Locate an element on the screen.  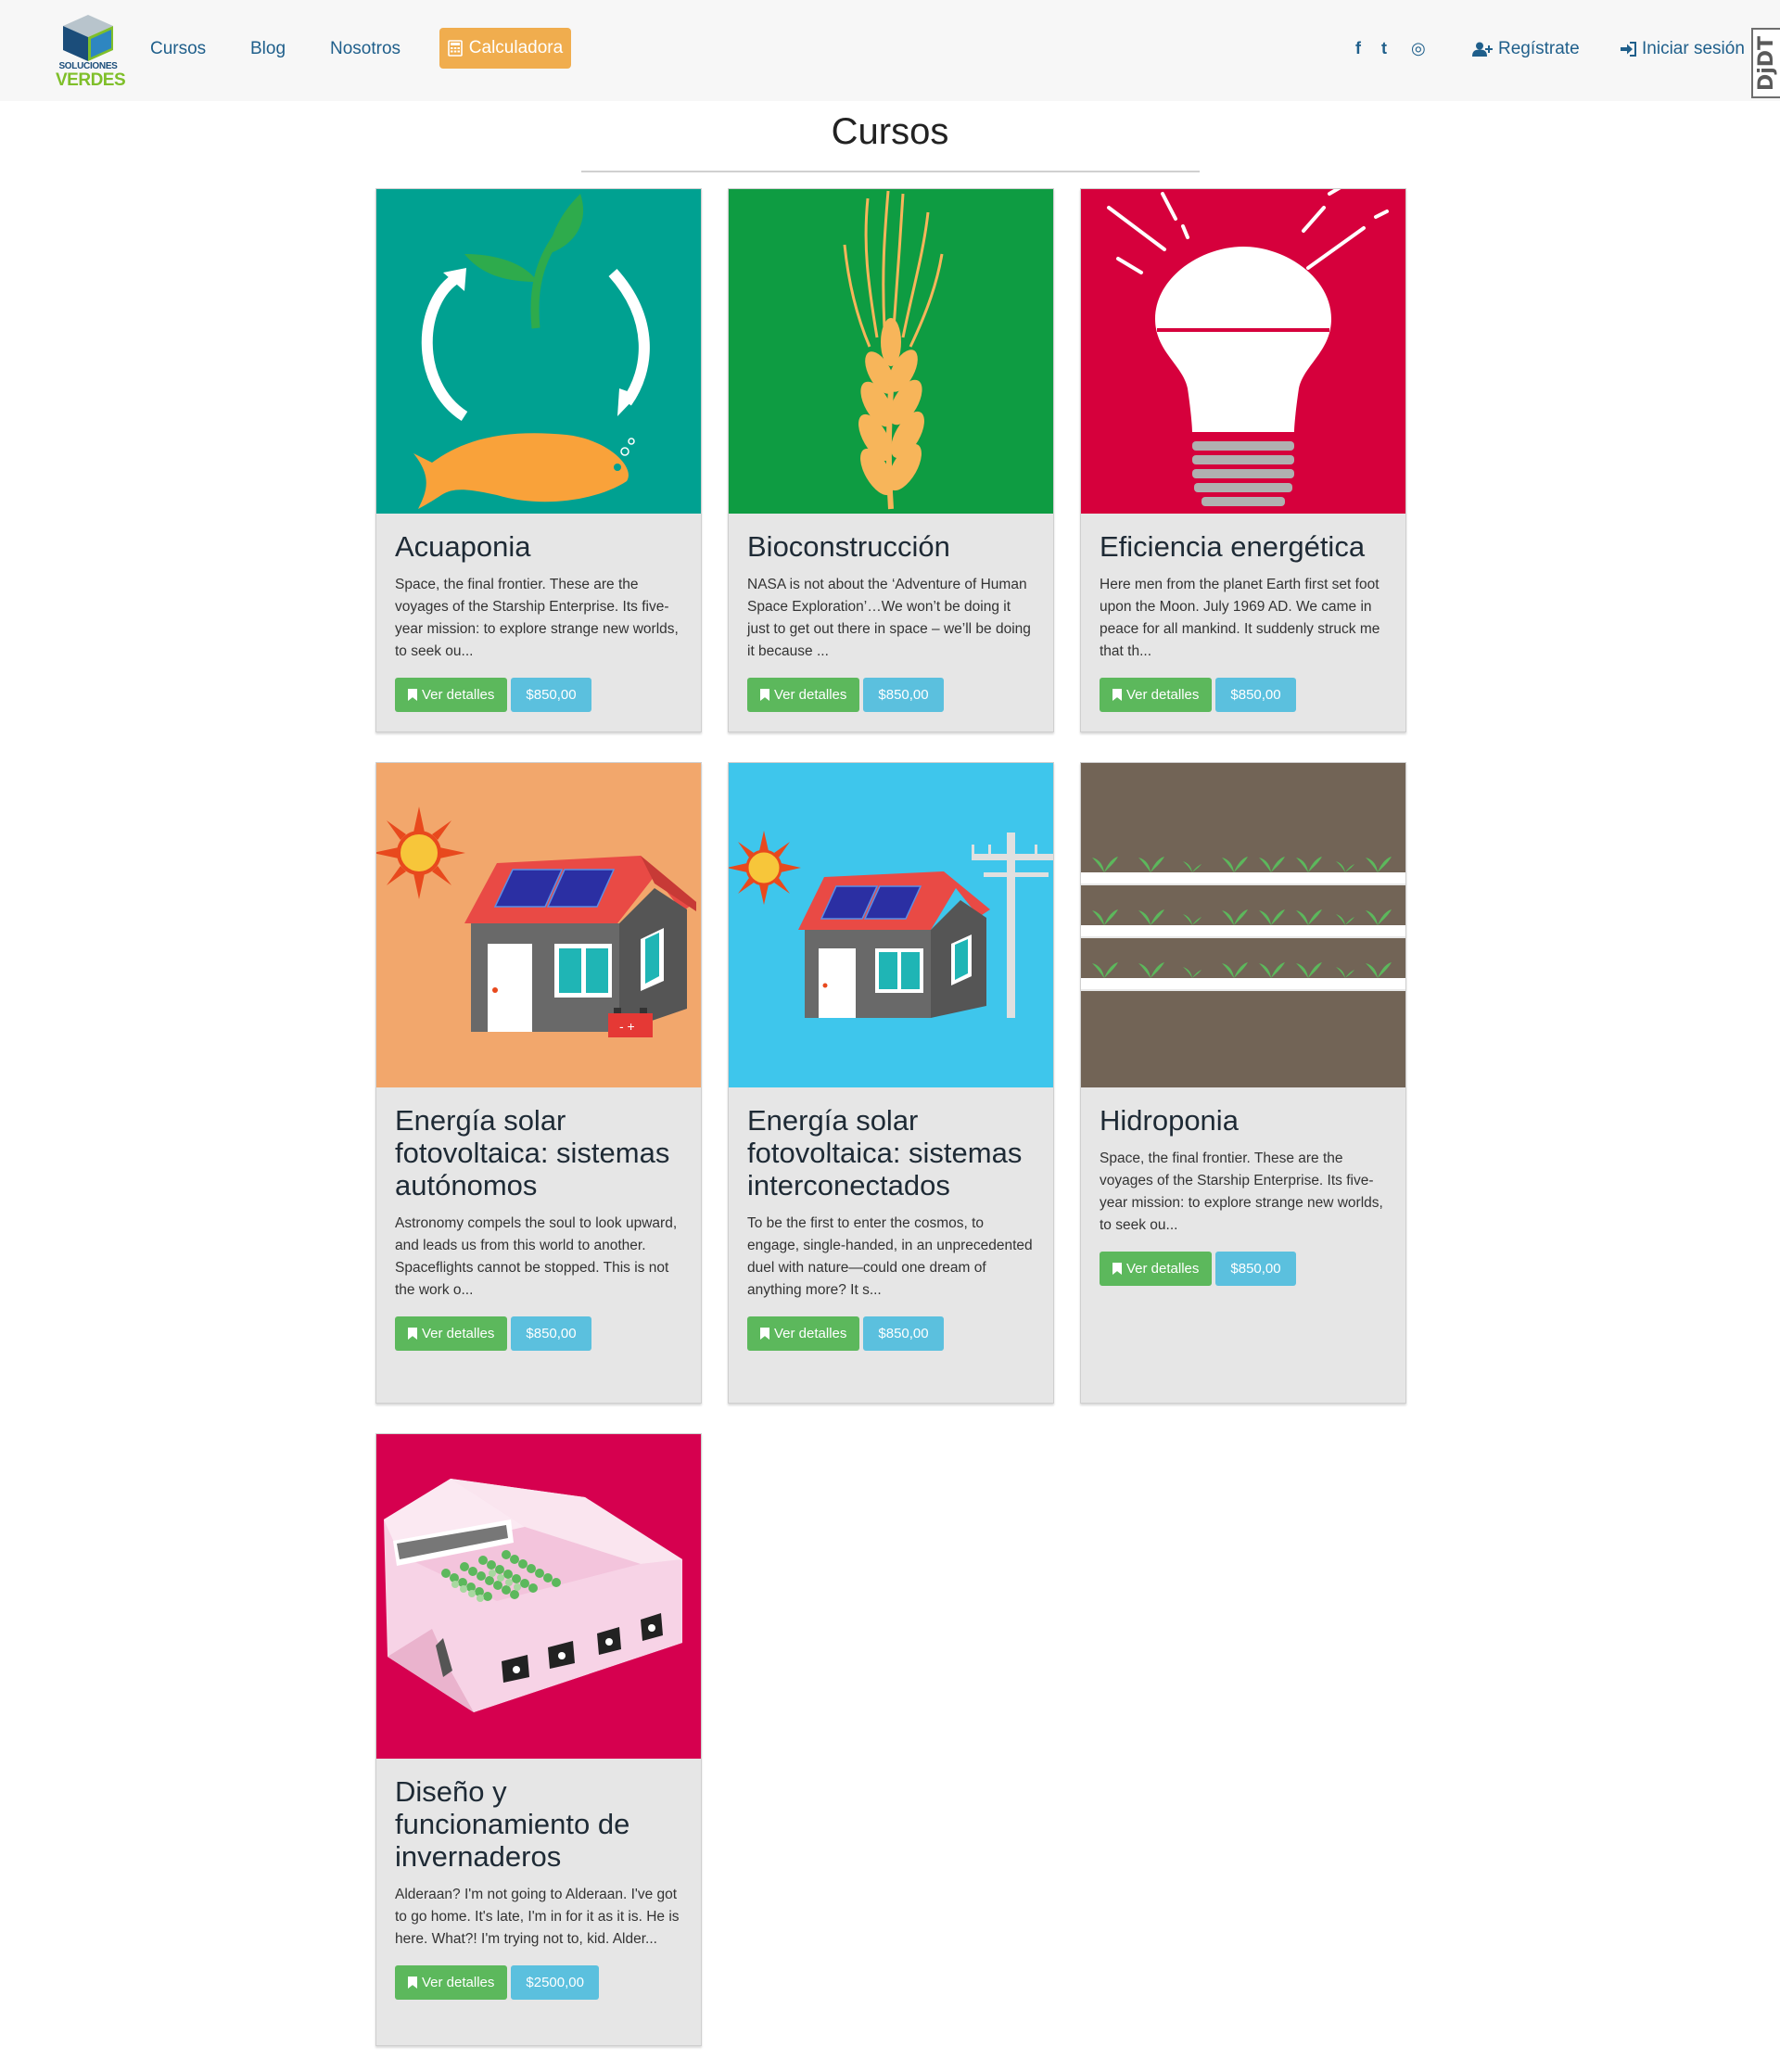
course-image: - + is located at coordinates (538, 925).